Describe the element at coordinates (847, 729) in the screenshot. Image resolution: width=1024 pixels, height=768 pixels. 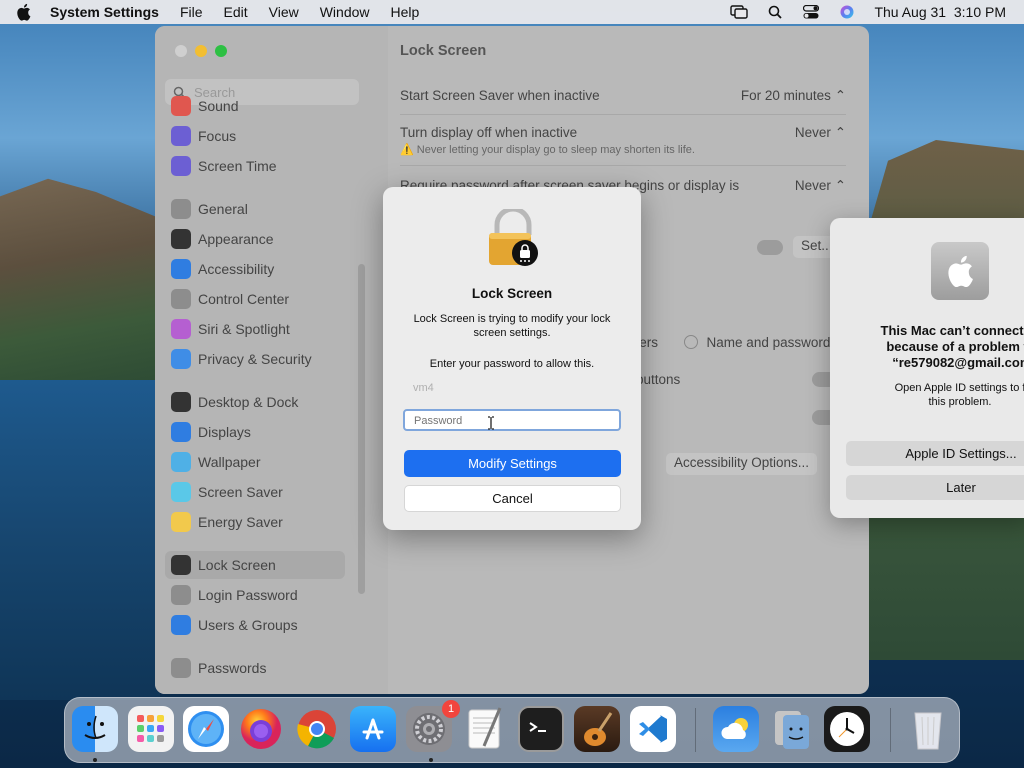
I see `clock-icon` at that location.